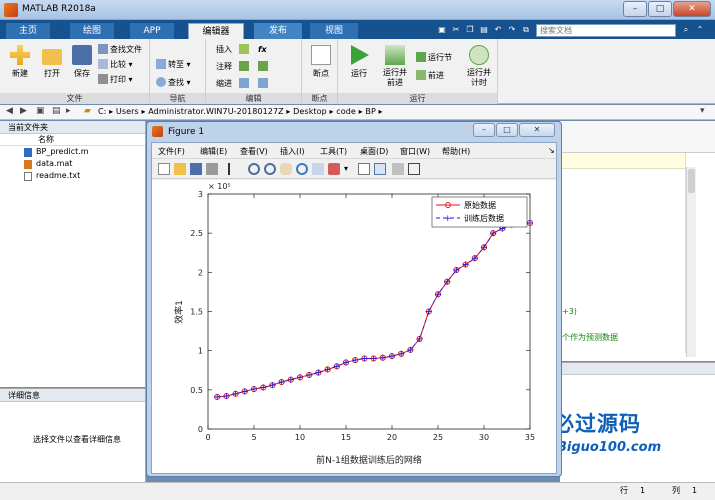 This screenshot has height=500, width=715. Describe the element at coordinates (56, 111) in the screenshot. I see `browse-folder-icon: ▤` at that location.